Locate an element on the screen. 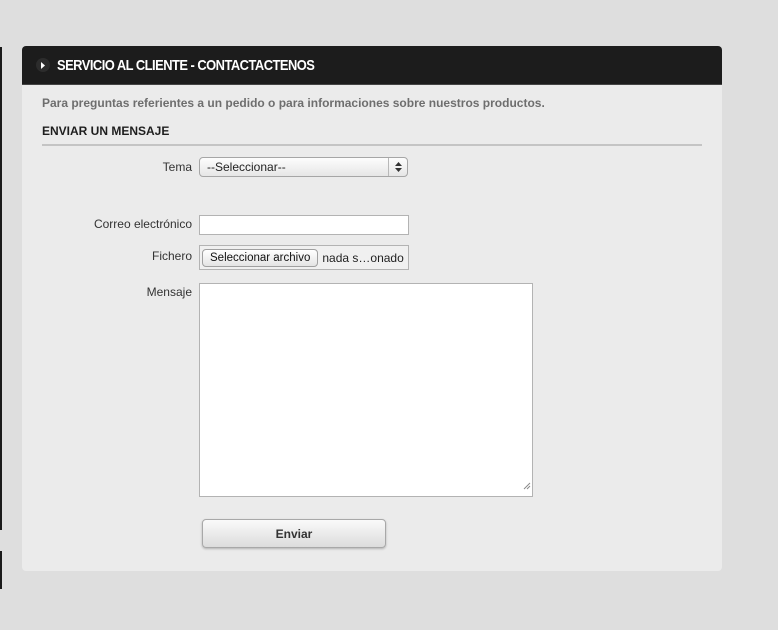  chevron-right-icon is located at coordinates (43, 65).